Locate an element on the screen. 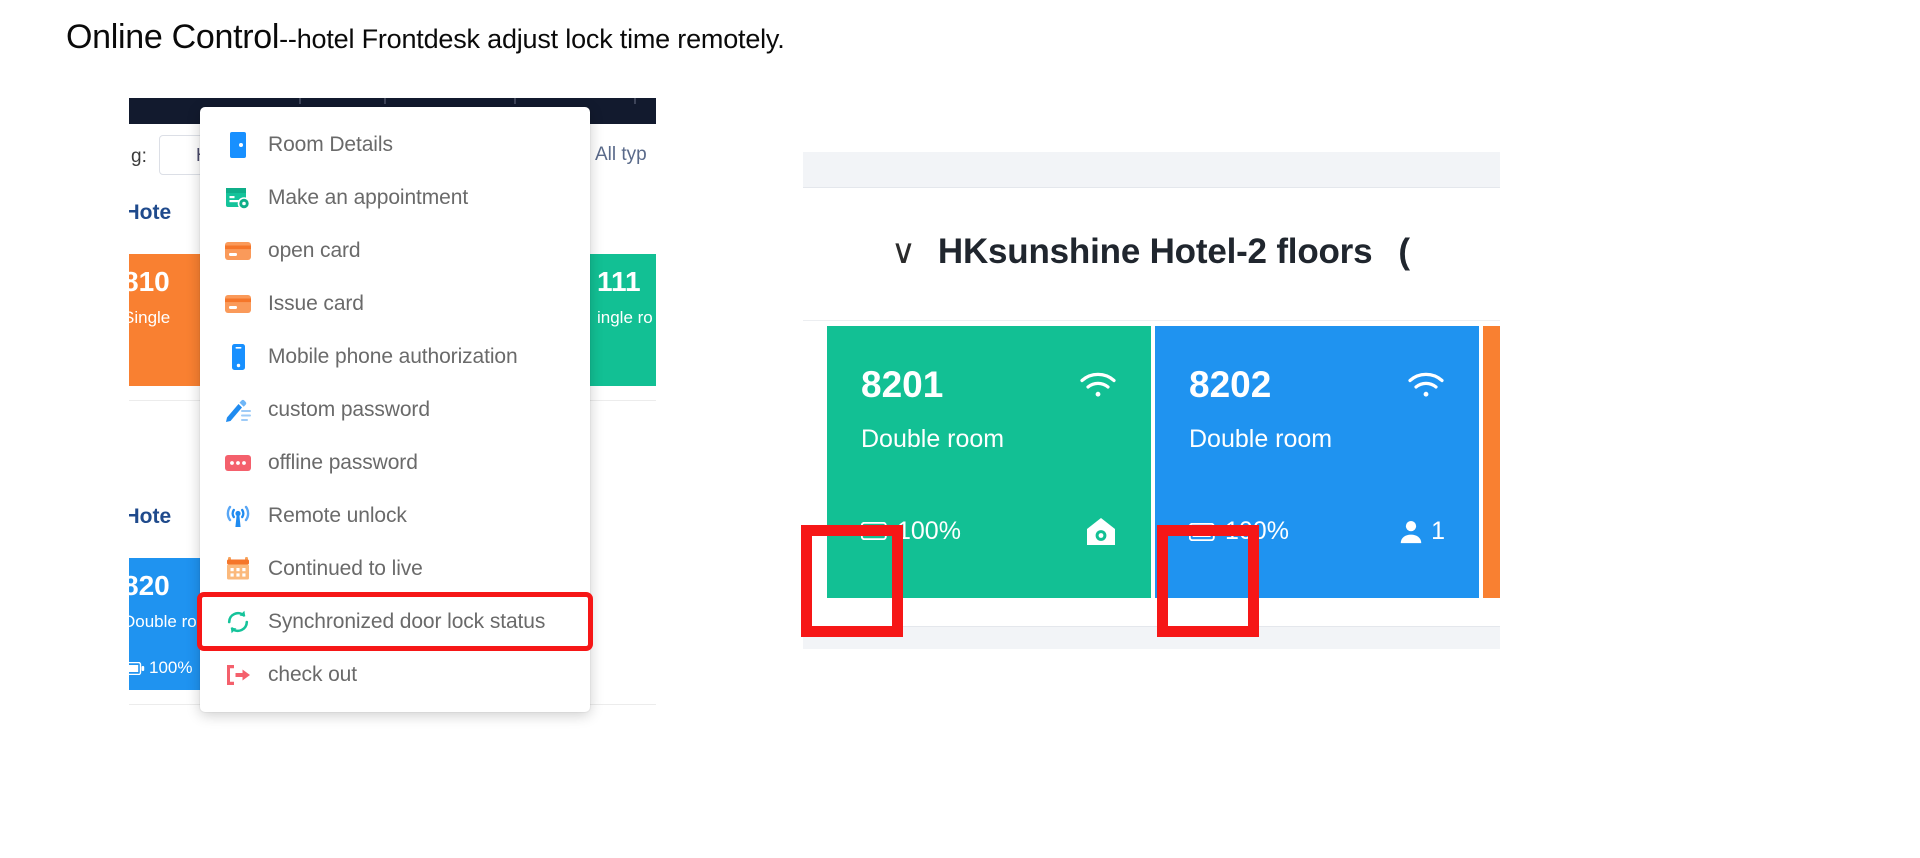 The height and width of the screenshot is (858, 1920). menu-item-make-an-appointment: Make an appointment is located at coordinates (395, 197).